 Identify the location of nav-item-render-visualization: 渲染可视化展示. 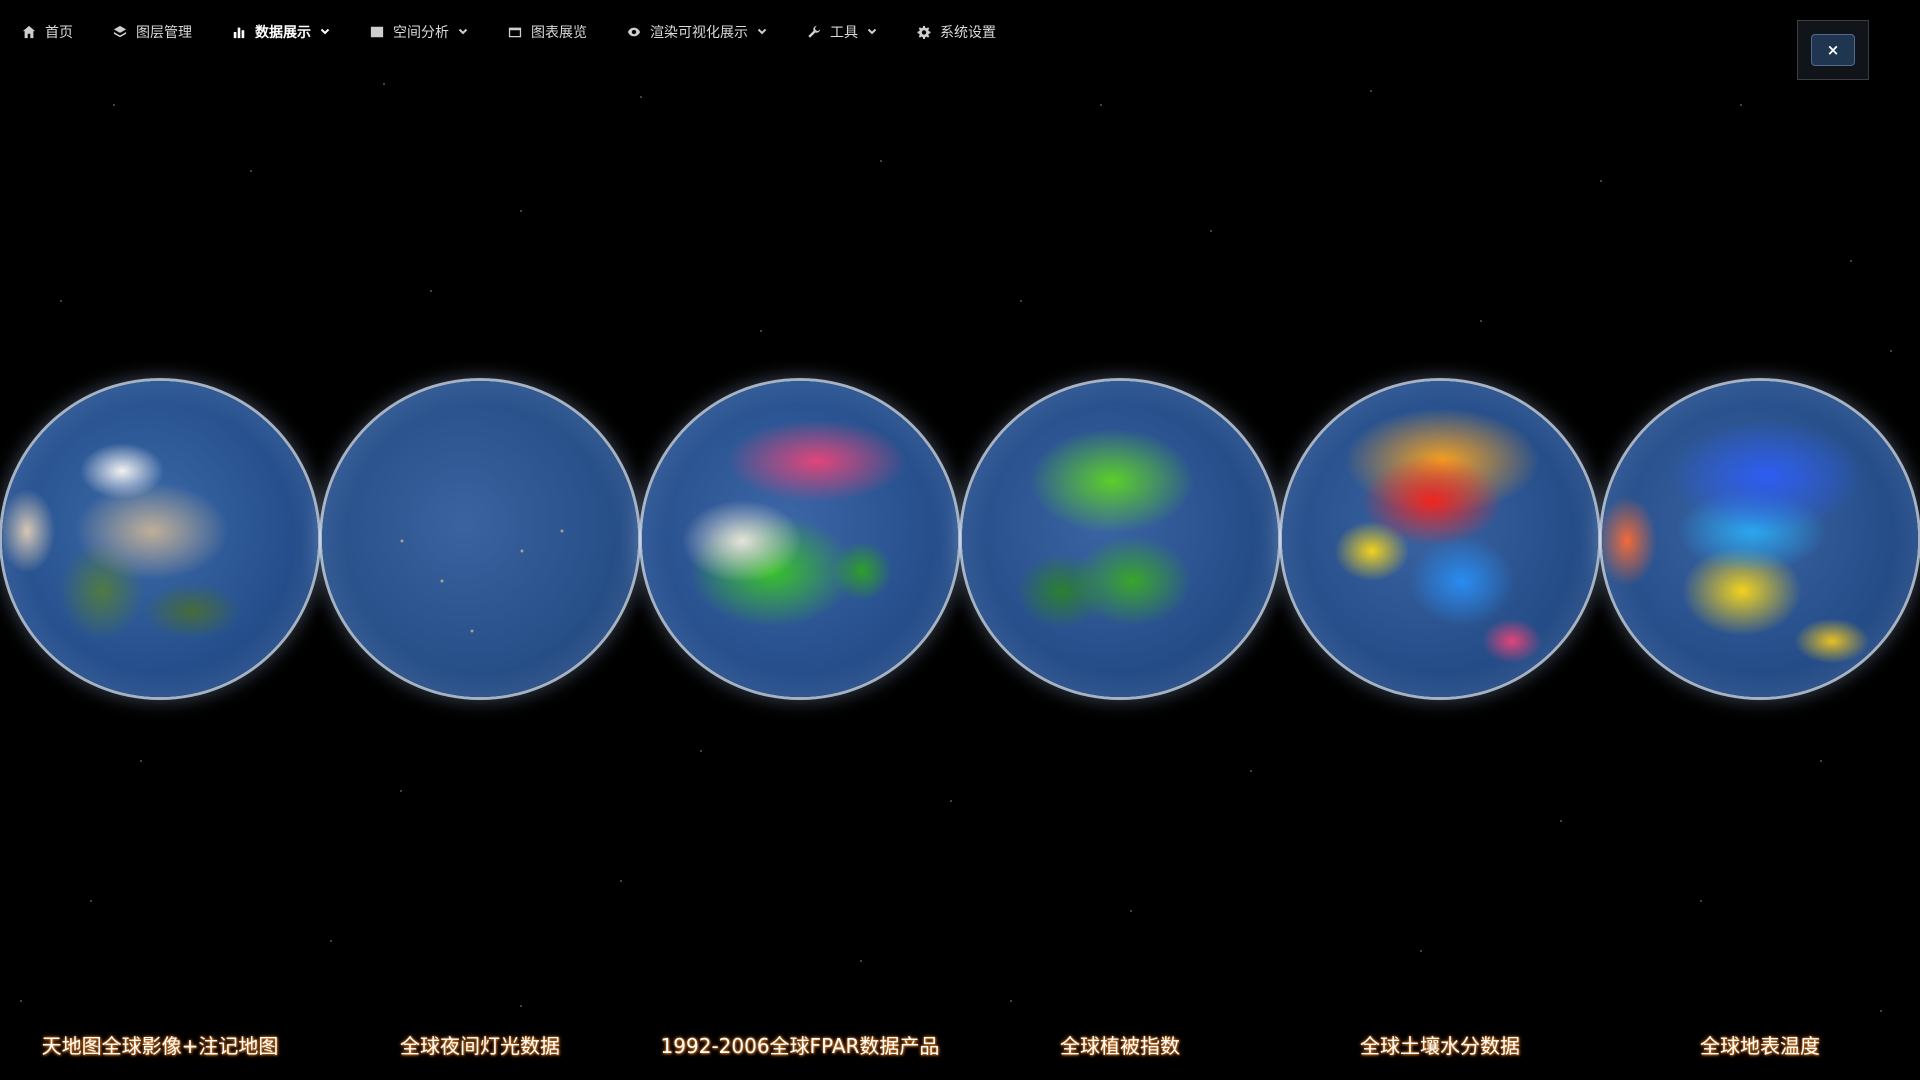
(697, 32).